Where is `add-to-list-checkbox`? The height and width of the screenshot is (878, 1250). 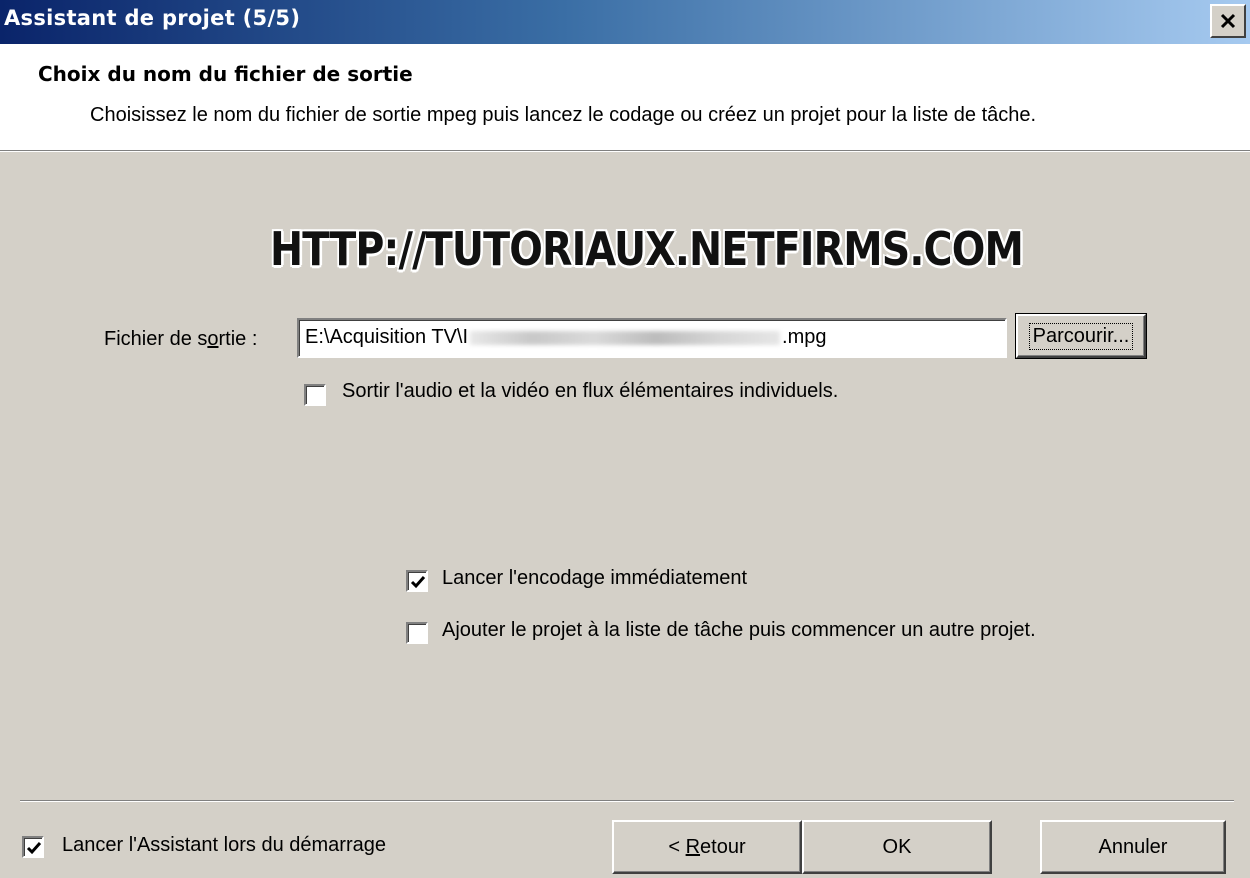 add-to-list-checkbox is located at coordinates (417, 633).